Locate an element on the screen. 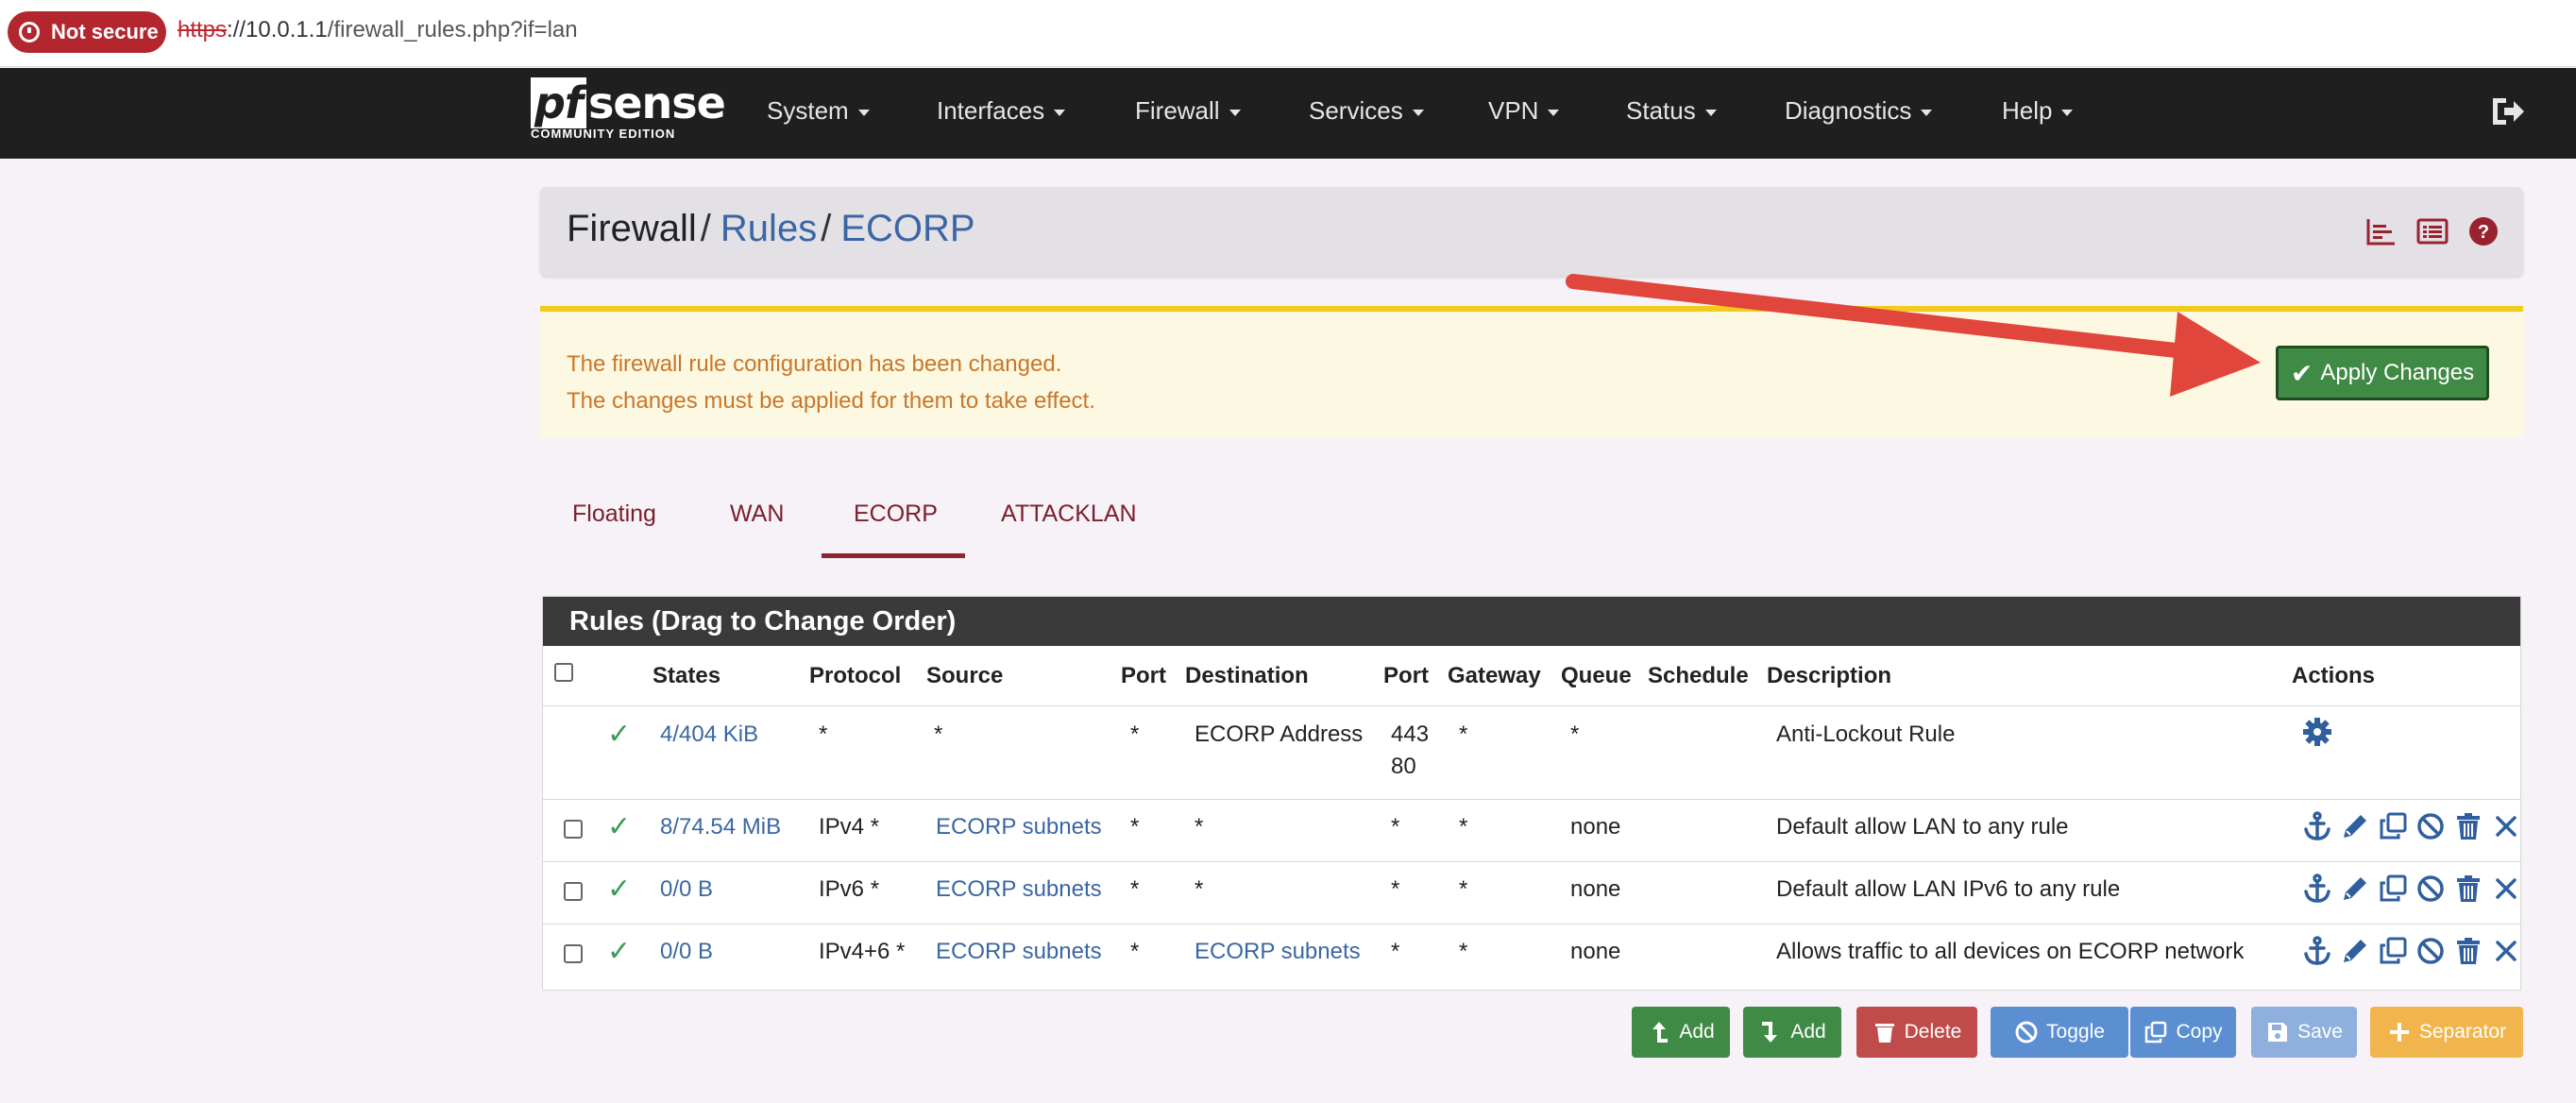 The width and height of the screenshot is (2576, 1103). header-queue: Queue is located at coordinates (1596, 676).